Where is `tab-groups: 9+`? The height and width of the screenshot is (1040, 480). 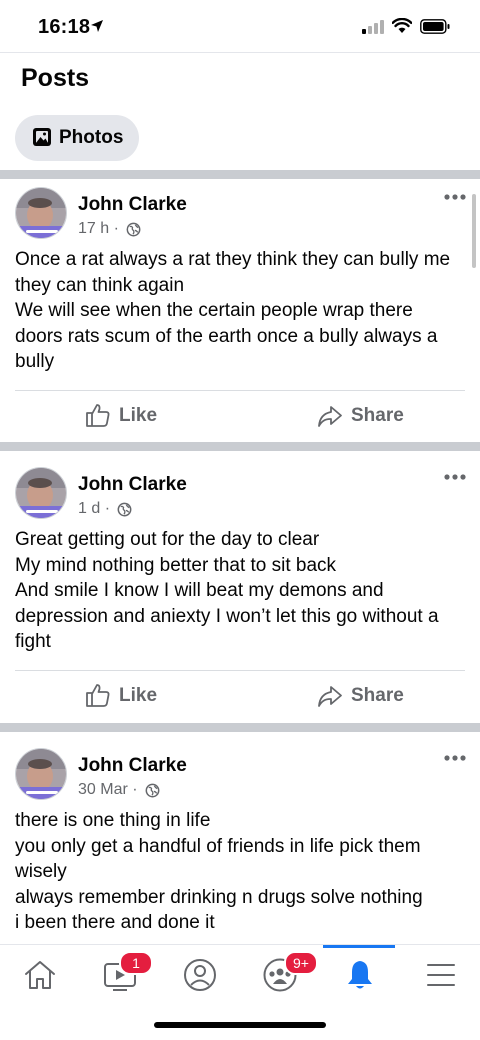 tab-groups: 9+ is located at coordinates (284, 975).